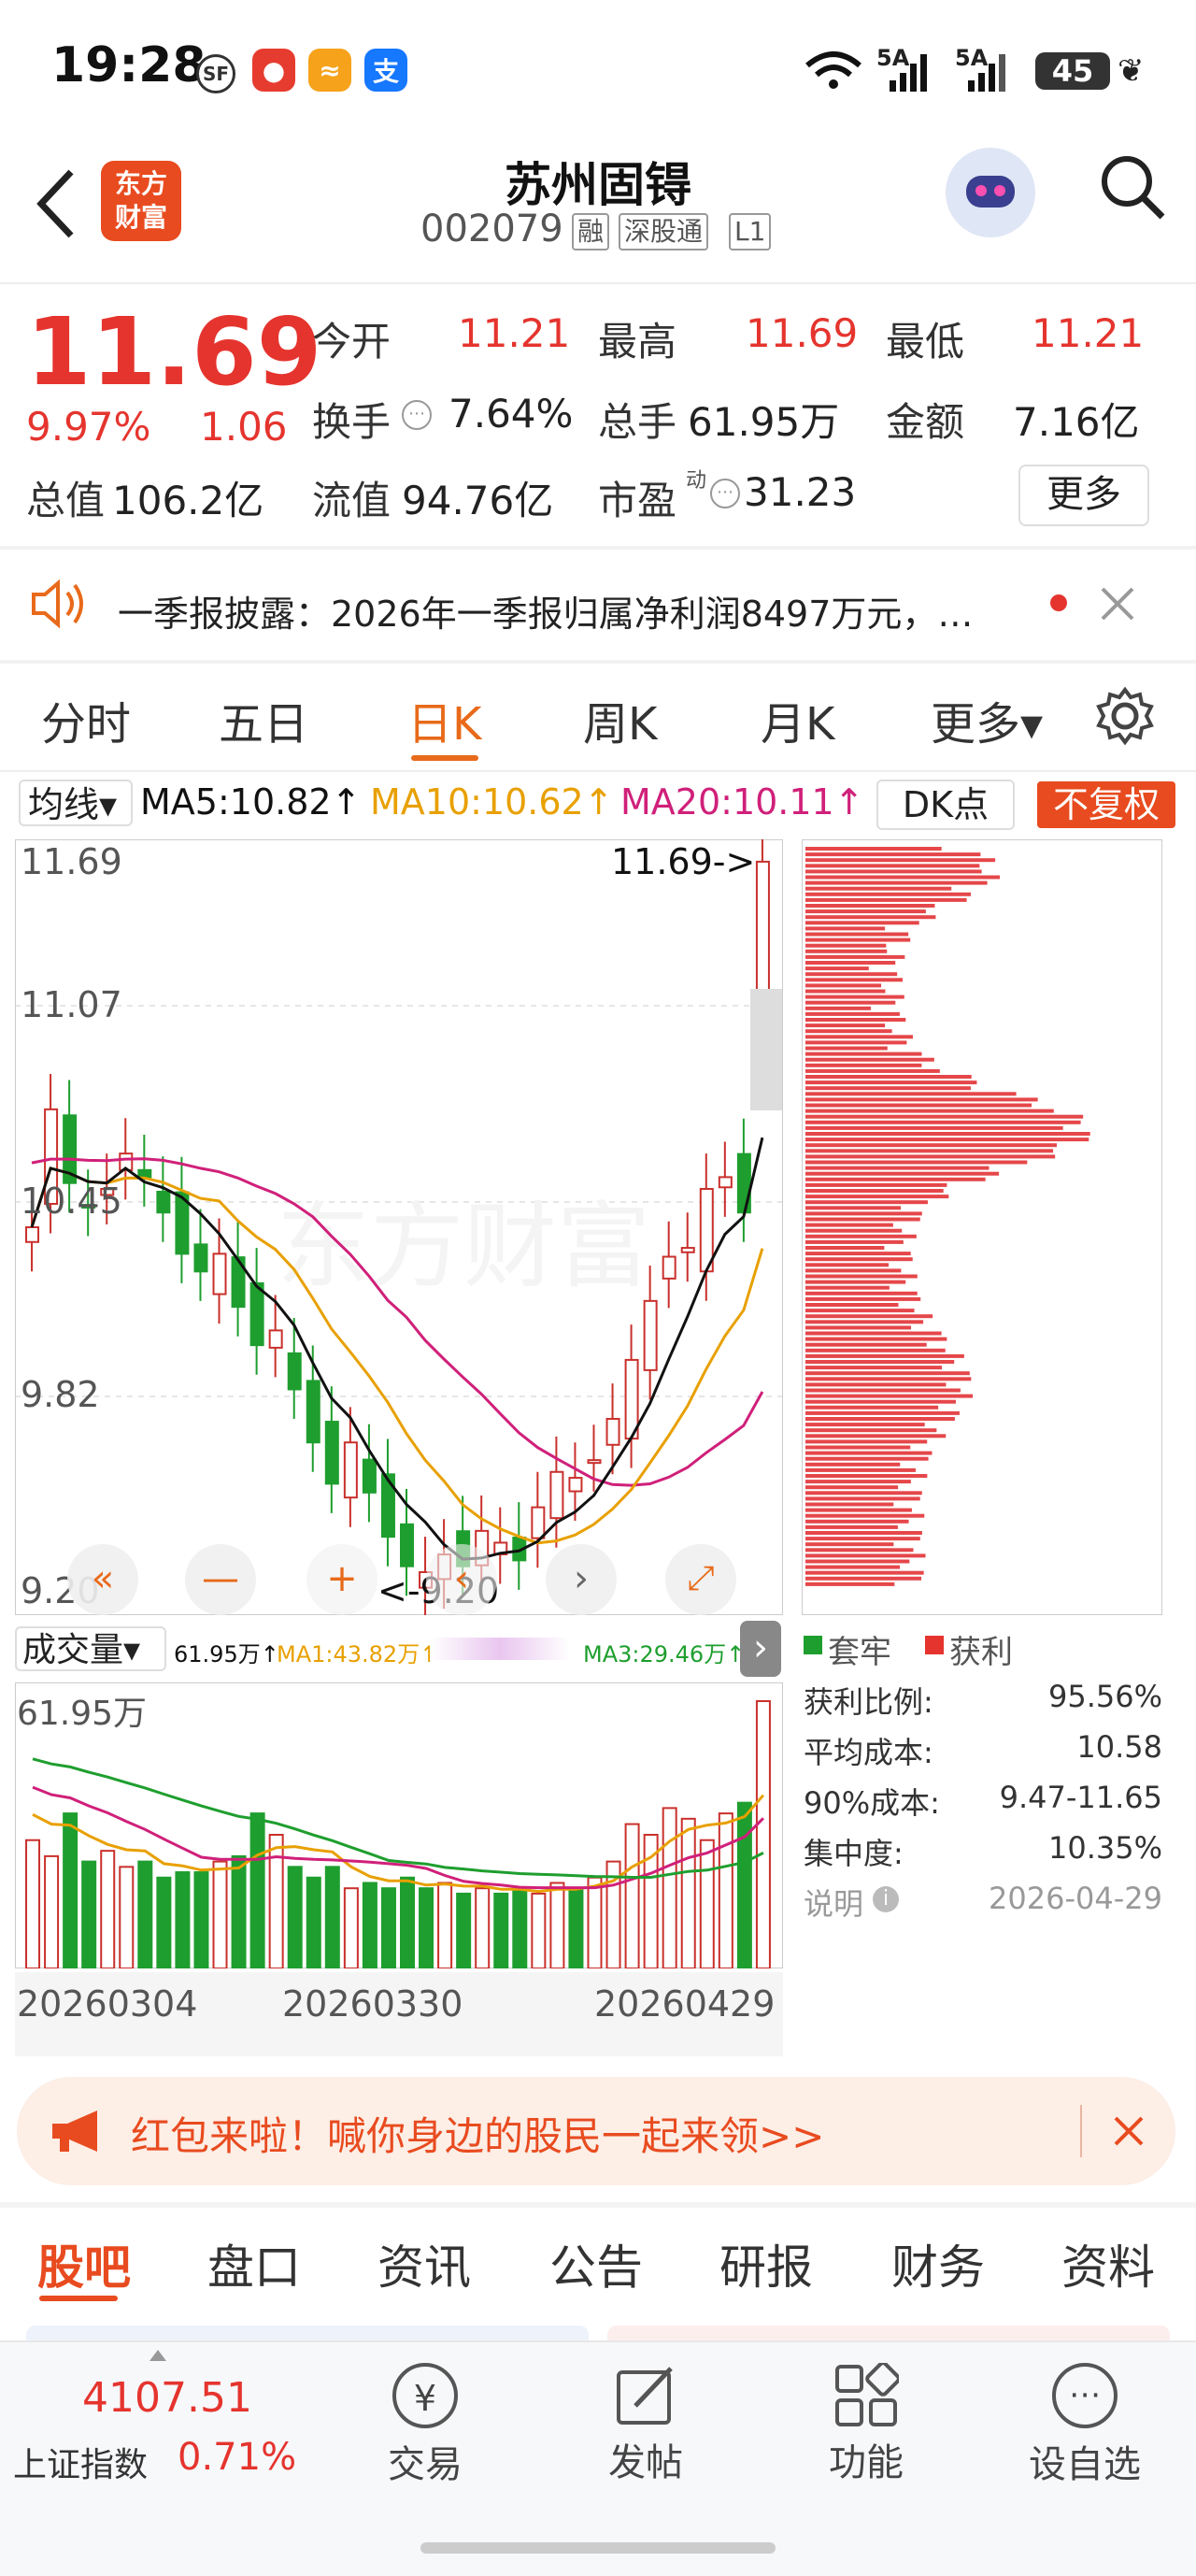 The height and width of the screenshot is (2576, 1196). I want to click on tab-announcements: 公告, so click(596, 2263).